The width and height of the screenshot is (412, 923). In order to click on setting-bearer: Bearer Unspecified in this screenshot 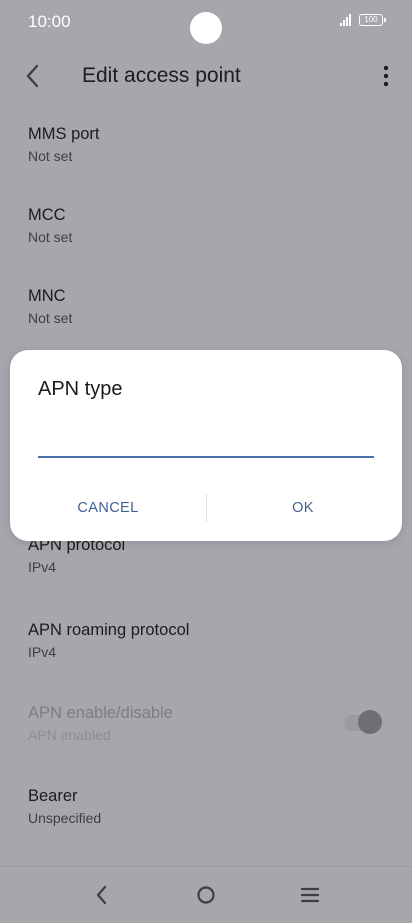, I will do `click(206, 806)`.